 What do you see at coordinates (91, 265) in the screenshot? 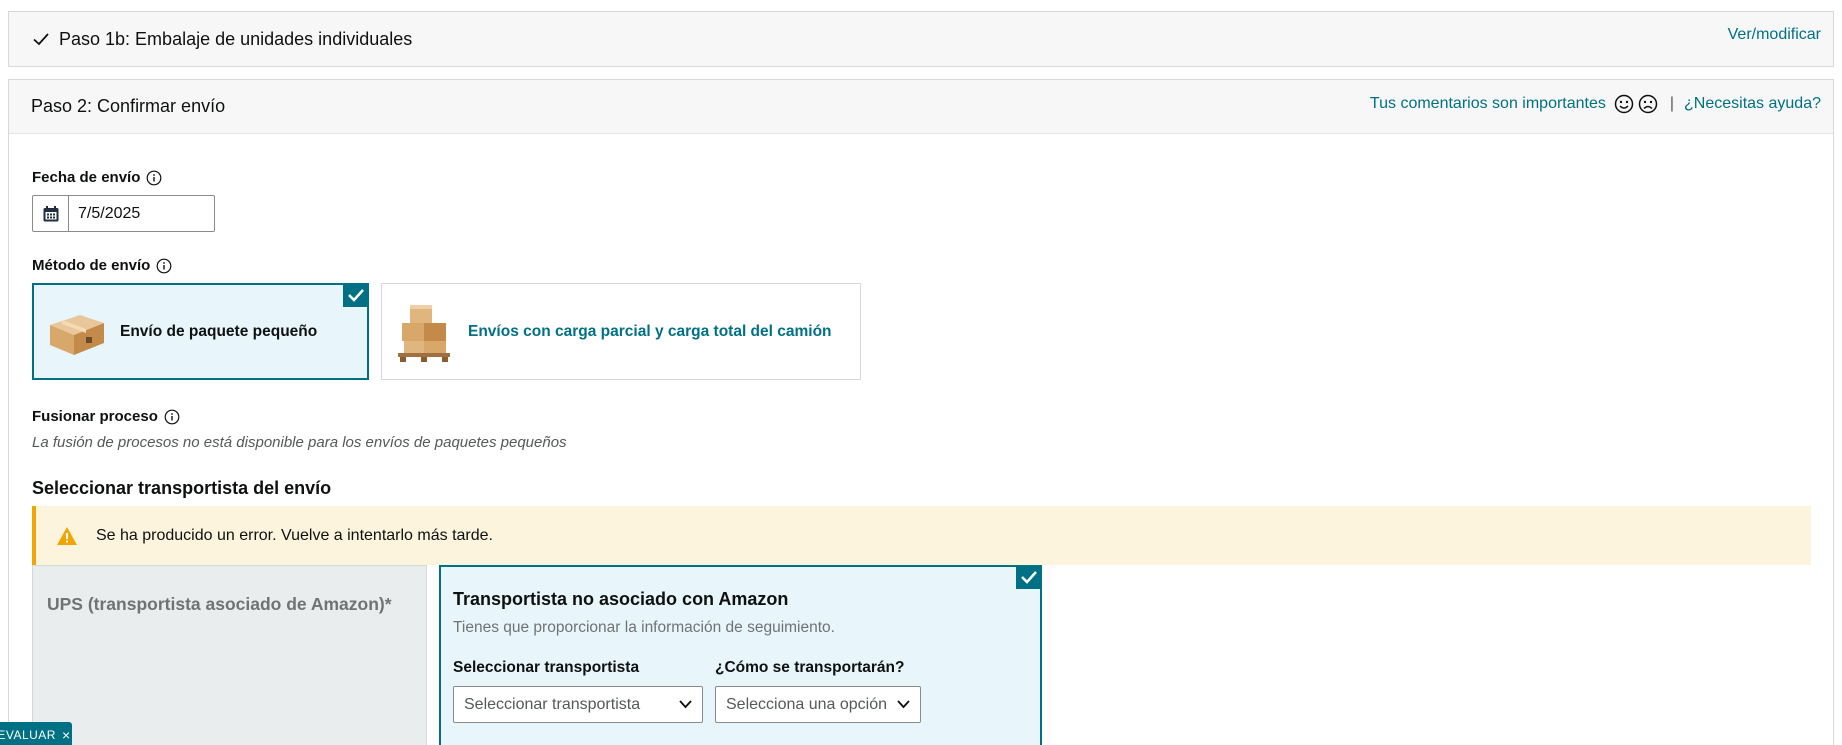
I see `ship-method-label-text: Método de envío` at bounding box center [91, 265].